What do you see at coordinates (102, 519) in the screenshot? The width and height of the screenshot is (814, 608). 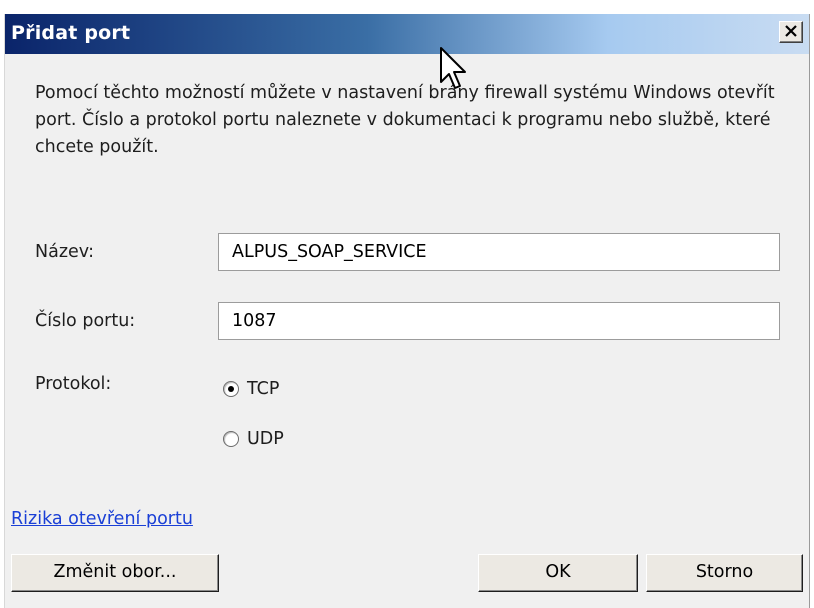 I see `port-risks-link: Rizika otevření portu` at bounding box center [102, 519].